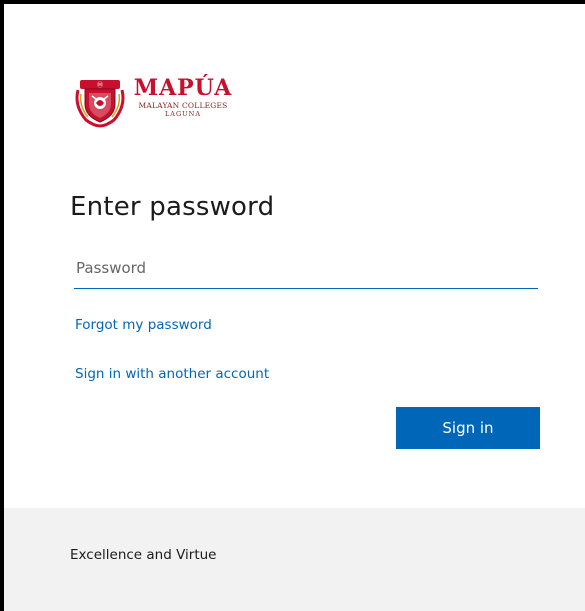  I want to click on brand-name: MAPÚA, so click(183, 88).